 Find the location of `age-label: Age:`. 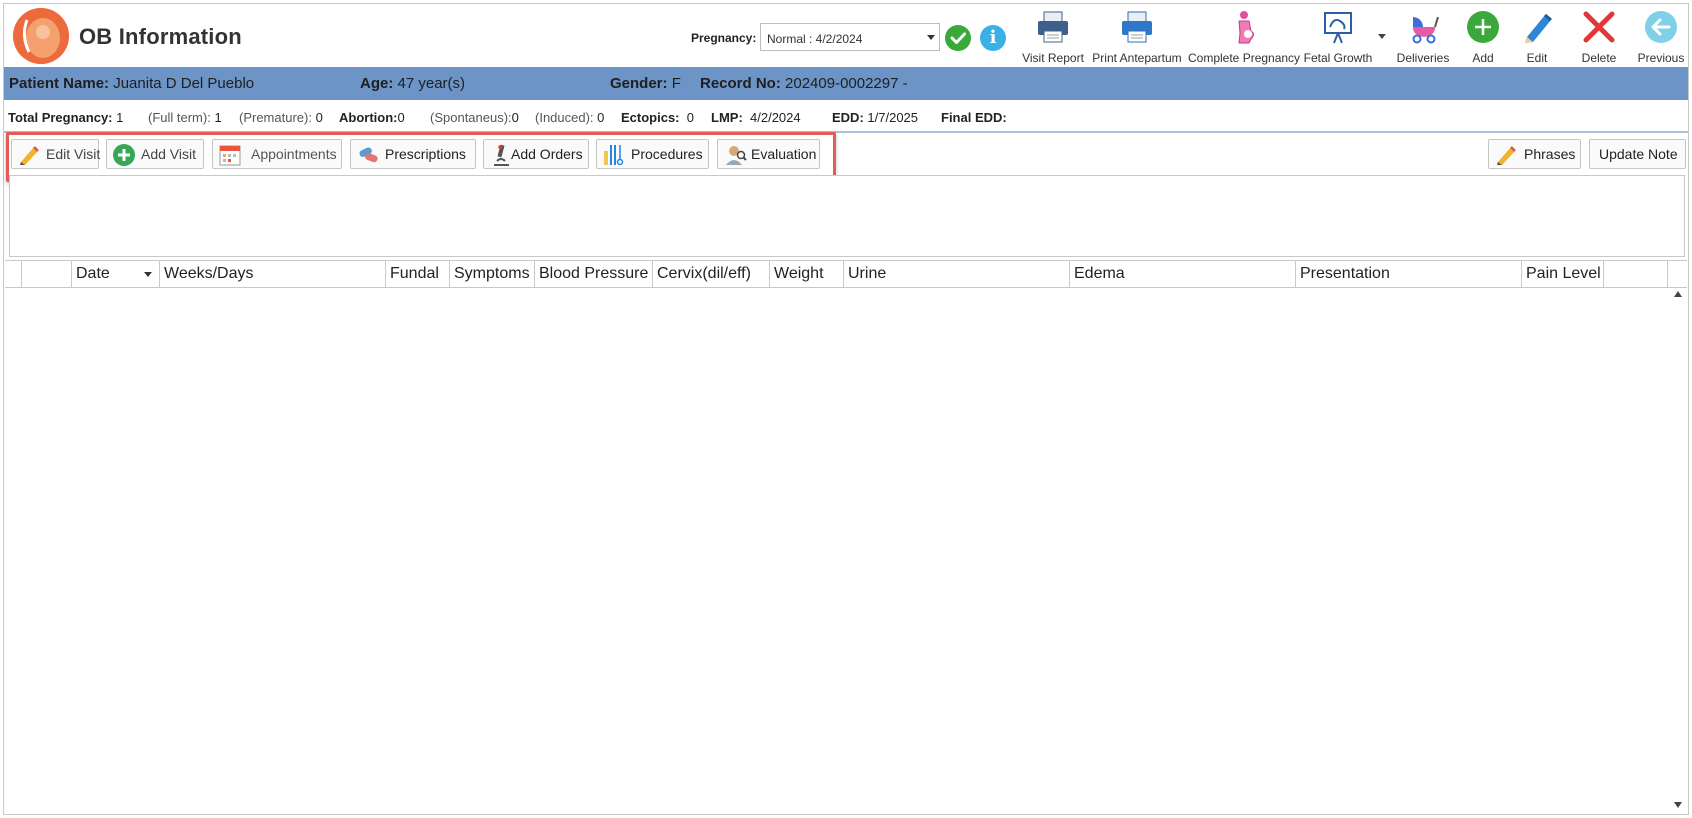

age-label: Age: is located at coordinates (377, 83).